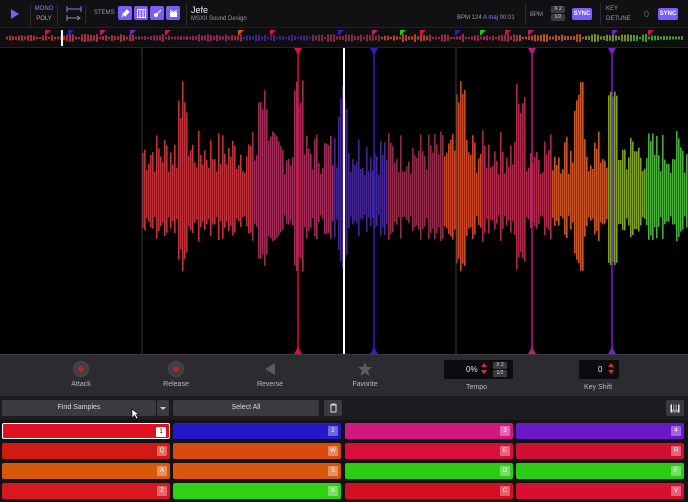 Image resolution: width=688 pixels, height=502 pixels. What do you see at coordinates (257, 471) in the screenshot?
I see `sample-pad: S` at bounding box center [257, 471].